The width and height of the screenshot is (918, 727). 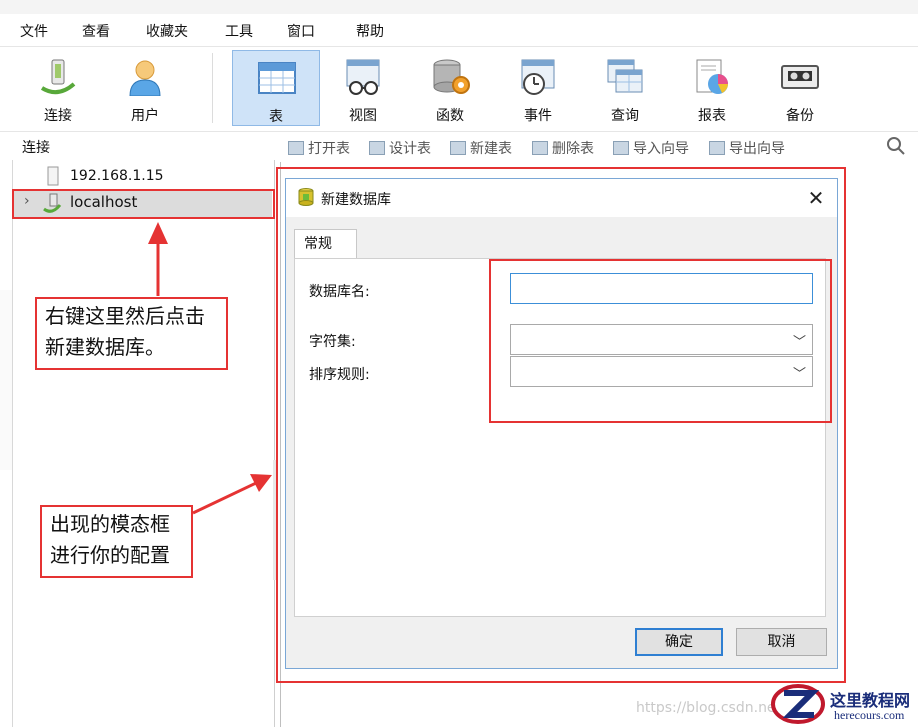 I want to click on annotation-arrows, so click(x=210, y=368).